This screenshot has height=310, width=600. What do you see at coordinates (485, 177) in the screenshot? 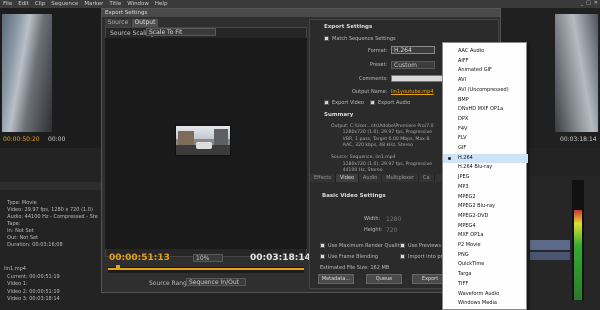
I see `format-option: JPEG` at bounding box center [485, 177].